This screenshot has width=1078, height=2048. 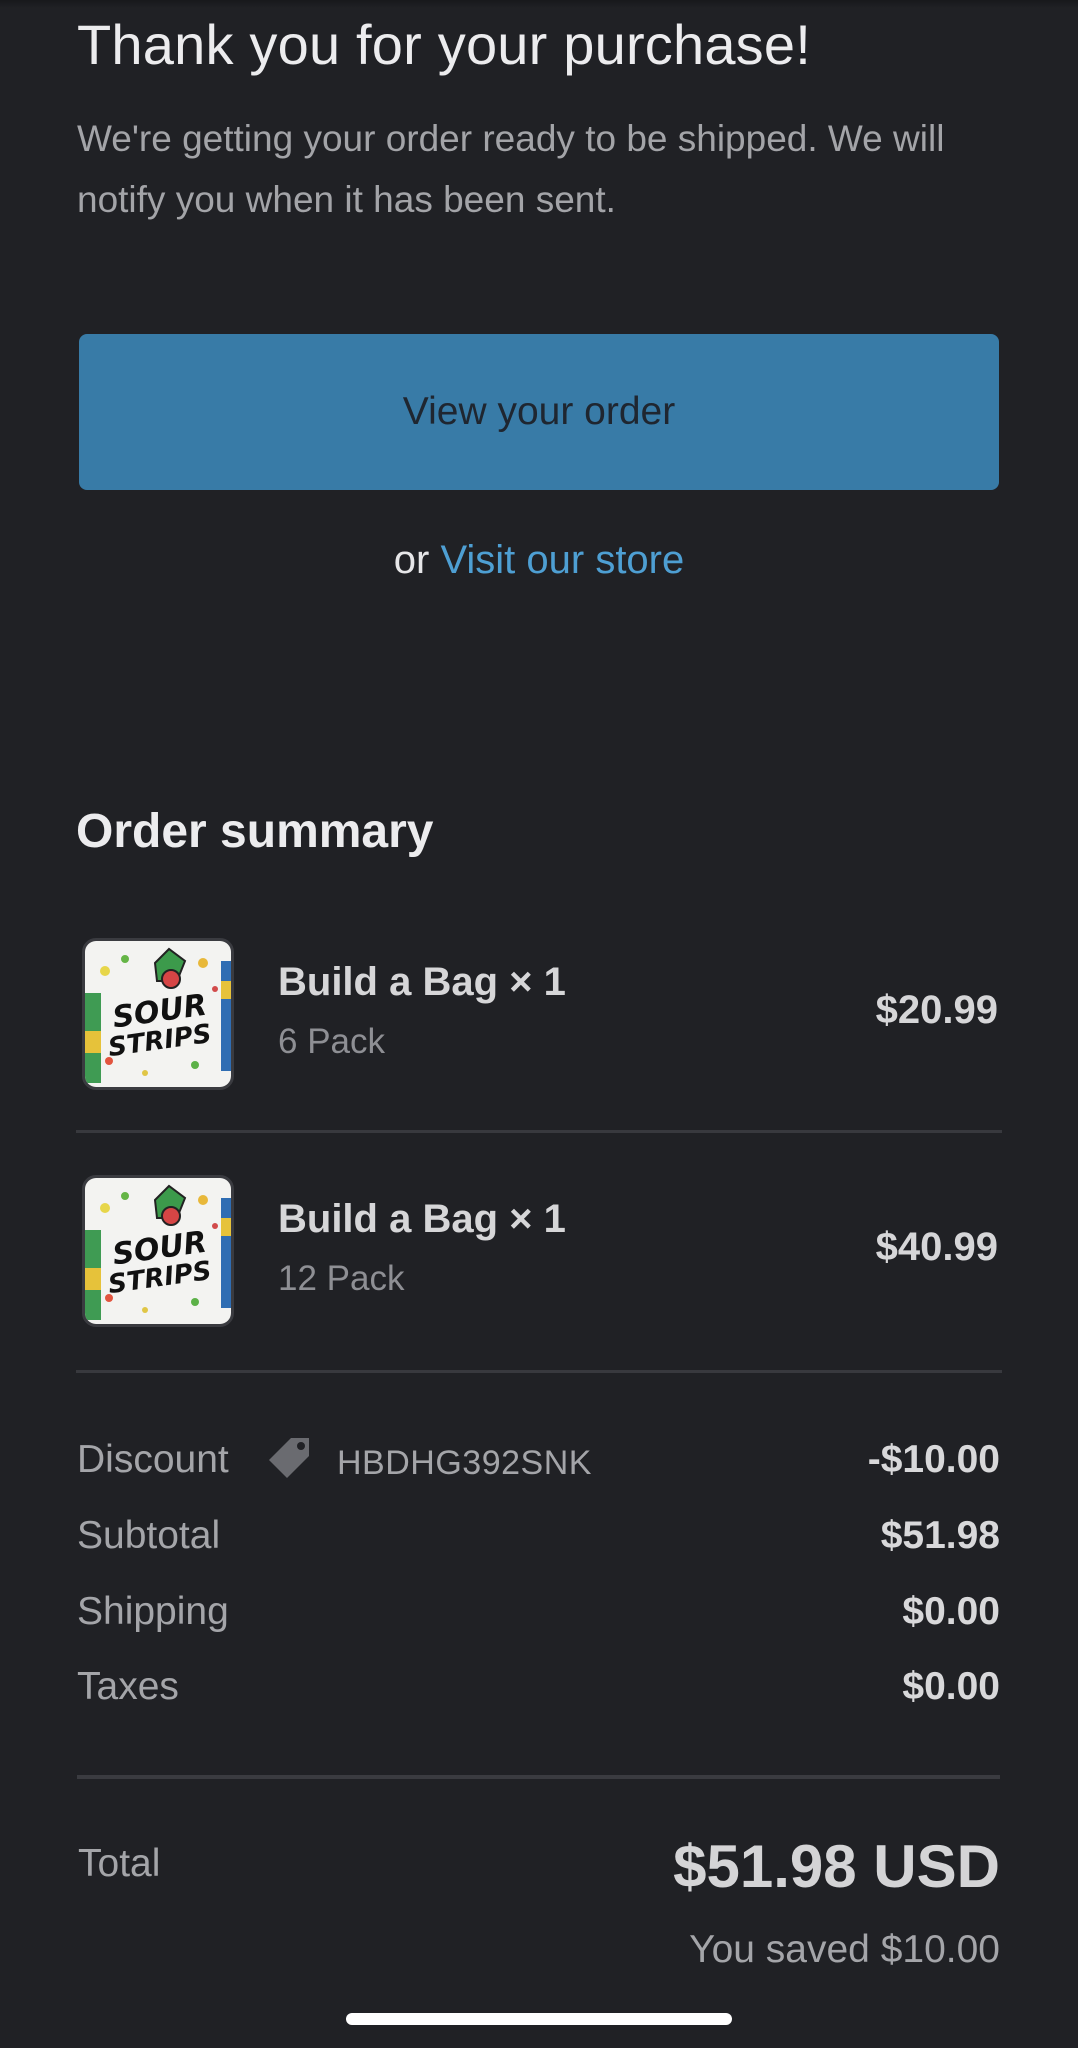 I want to click on view-order-button: View your order, so click(x=539, y=412).